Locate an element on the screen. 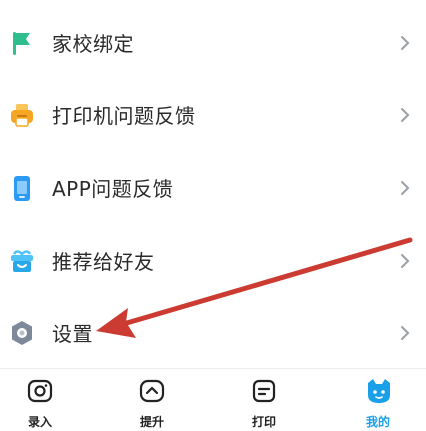 This screenshot has height=431, width=426. menu-item-label: 家校绑定 is located at coordinates (93, 44).